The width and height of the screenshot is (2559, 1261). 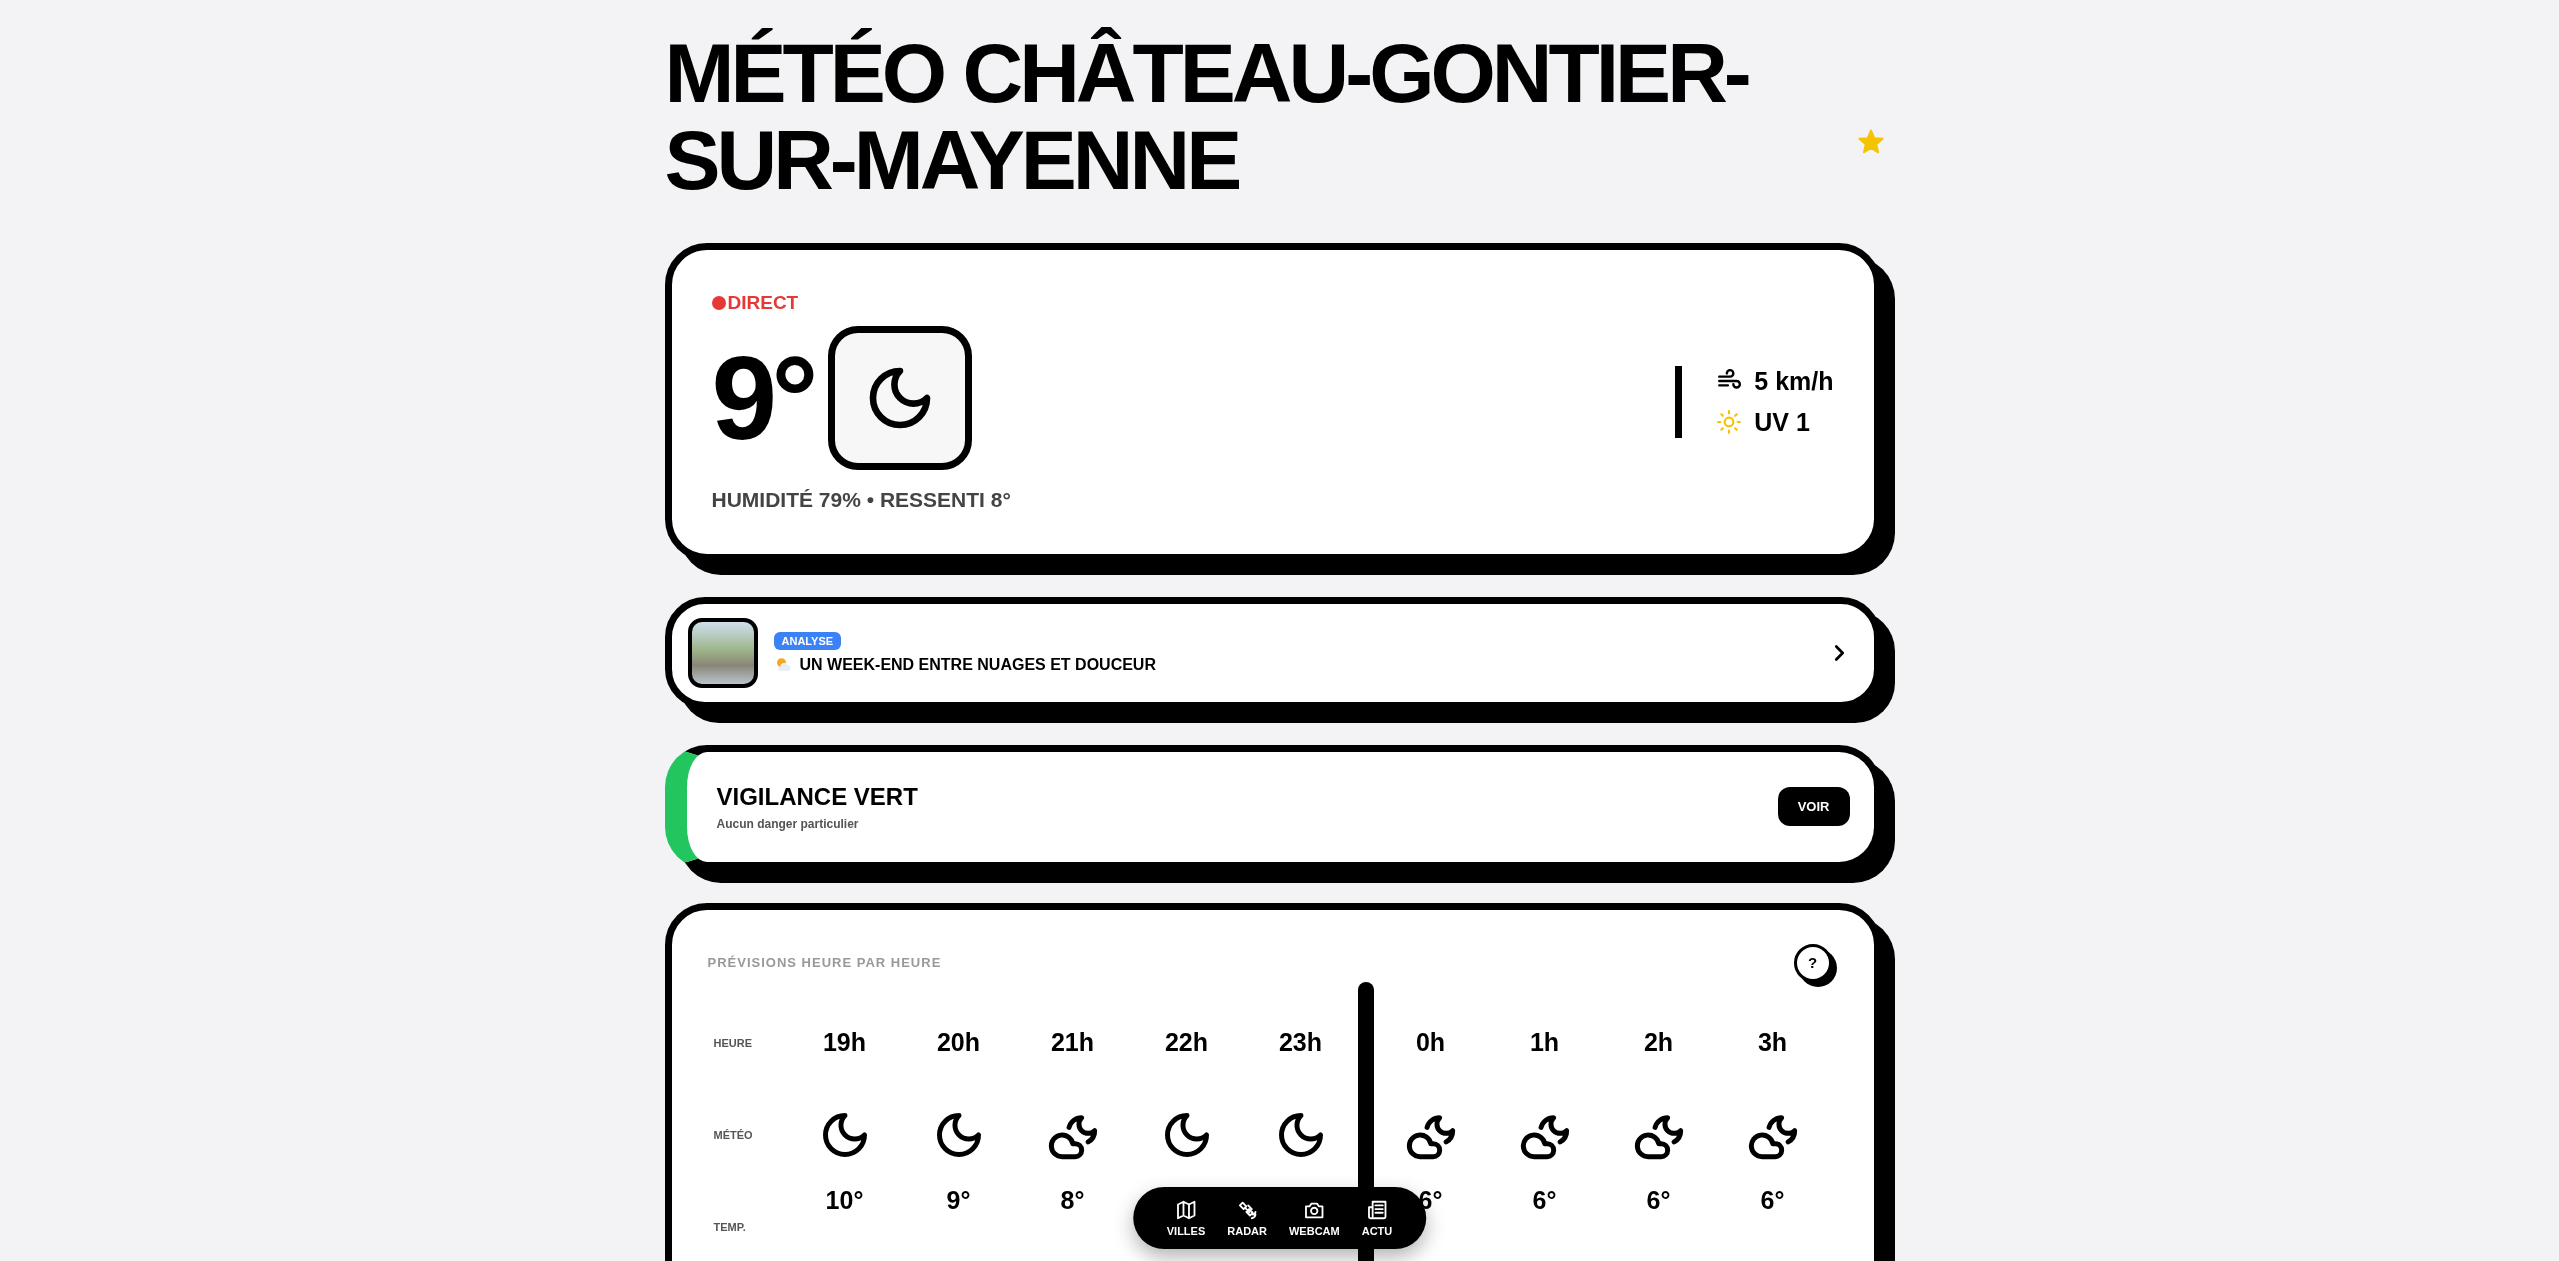 What do you see at coordinates (1544, 1043) in the screenshot?
I see `hour-label: 1h` at bounding box center [1544, 1043].